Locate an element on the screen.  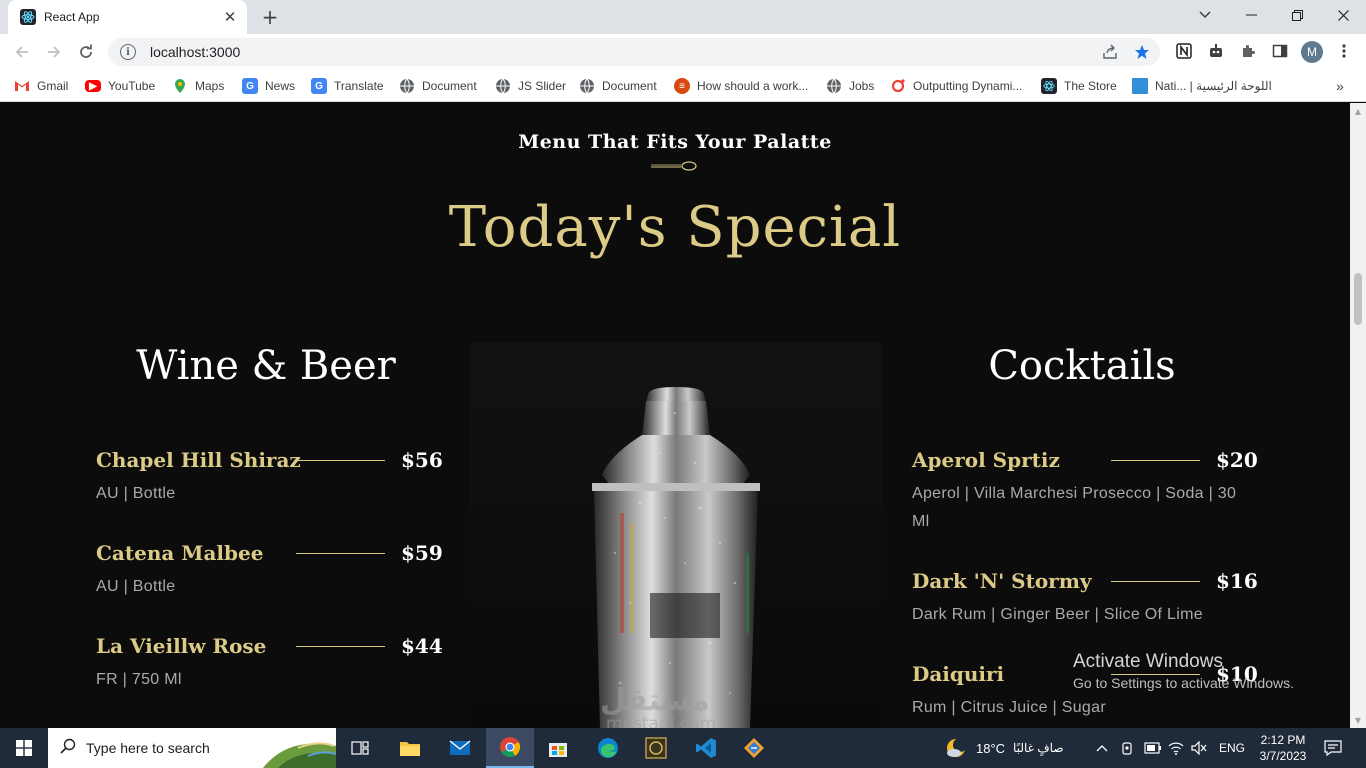
forward-button is located at coordinates (54, 52).